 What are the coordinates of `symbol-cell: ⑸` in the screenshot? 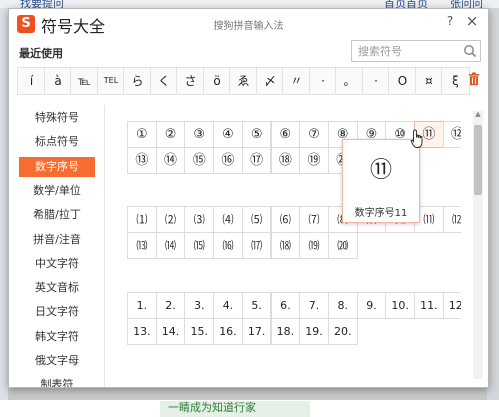 It's located at (256, 219).